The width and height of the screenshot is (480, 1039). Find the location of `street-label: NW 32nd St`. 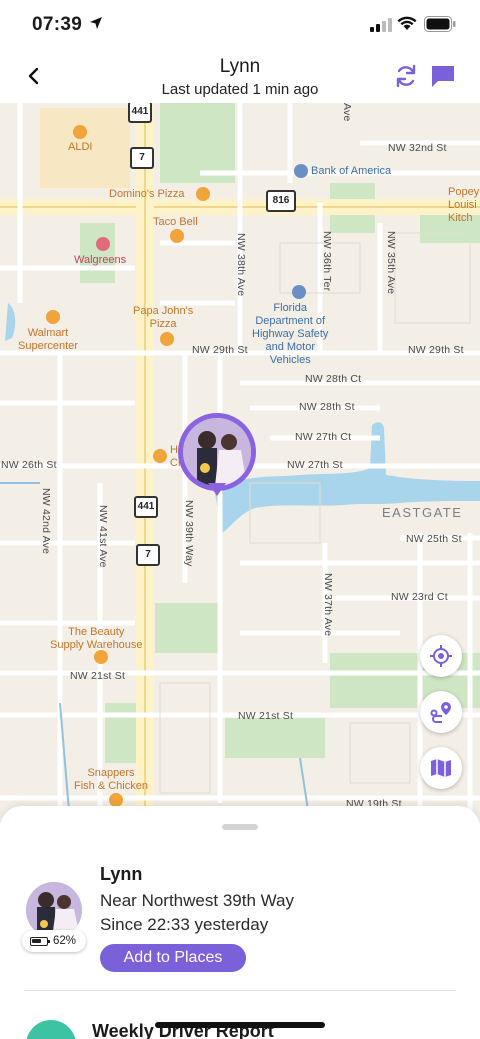

street-label: NW 32nd St is located at coordinates (417, 148).